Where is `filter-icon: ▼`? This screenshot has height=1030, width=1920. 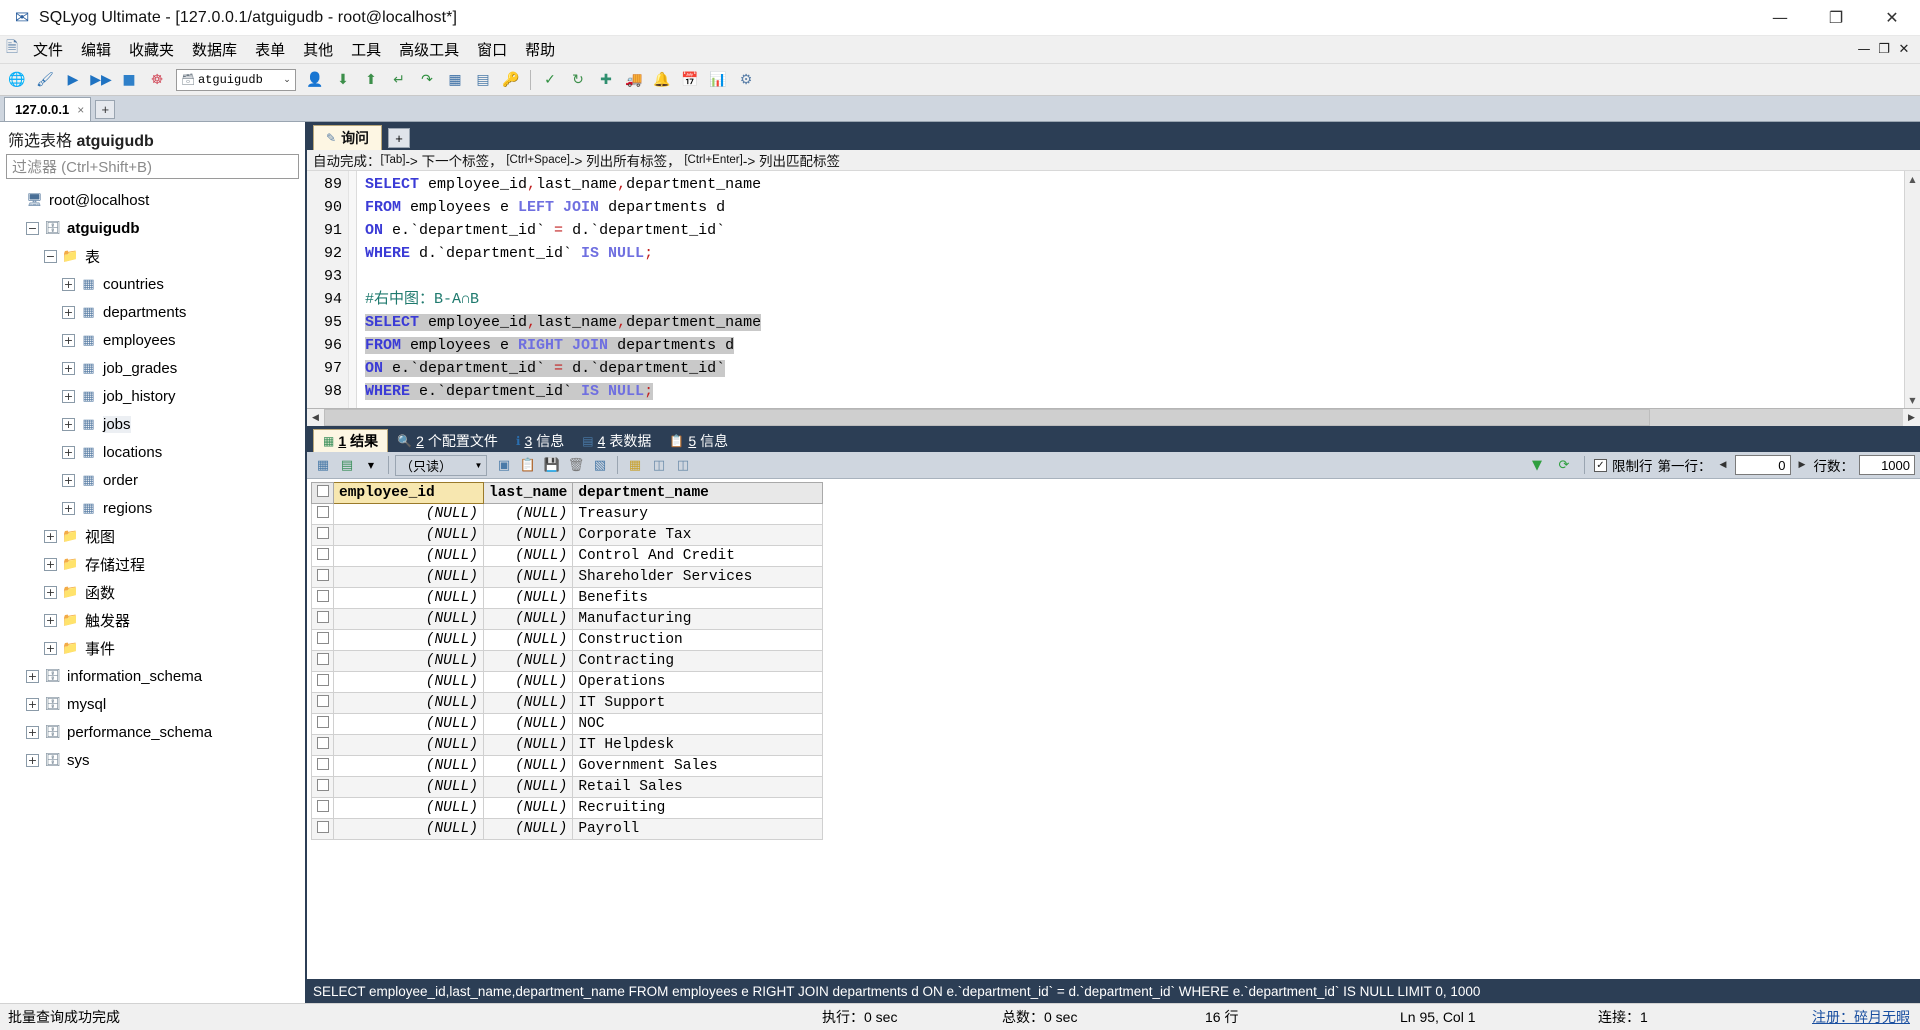
filter-icon: ▼ is located at coordinates (1537, 465).